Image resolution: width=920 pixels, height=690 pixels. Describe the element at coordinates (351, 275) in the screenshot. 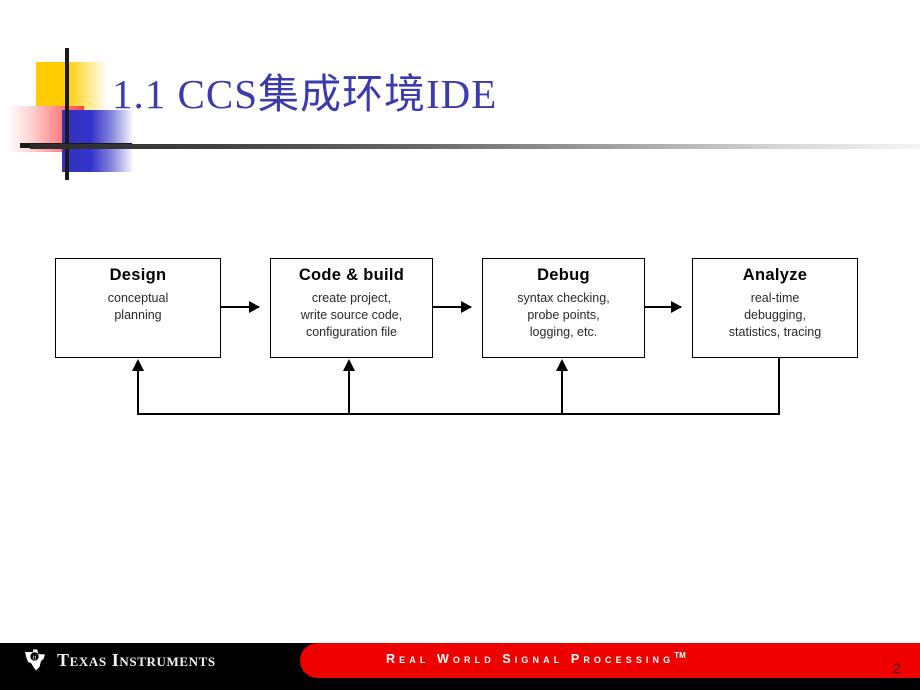

I see `flow-box-title: Code & build` at that location.